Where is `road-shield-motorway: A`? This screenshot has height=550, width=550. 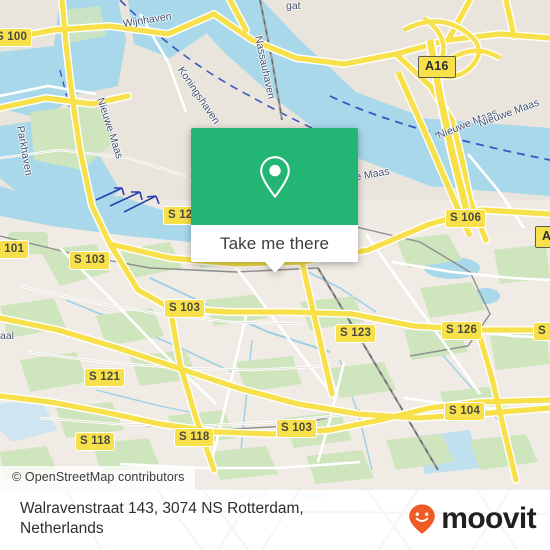
road-shield-motorway: A is located at coordinates (542, 237).